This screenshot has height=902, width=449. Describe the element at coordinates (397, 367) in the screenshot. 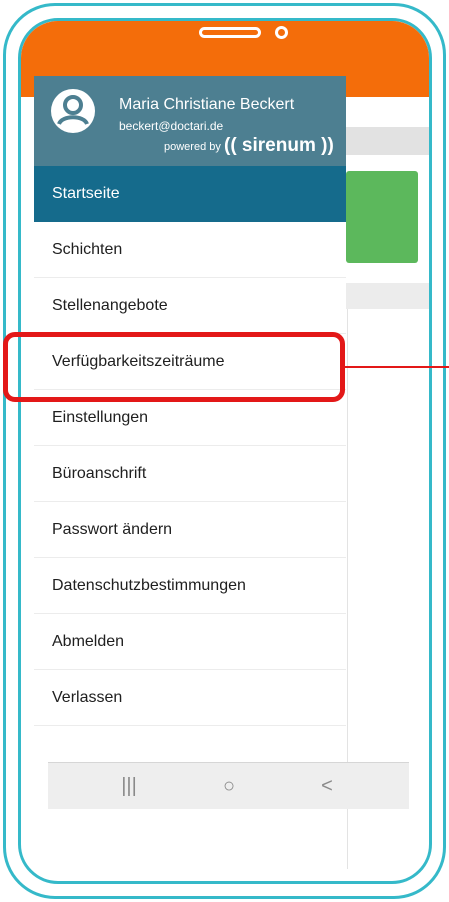

I see `highlight-pointer-line` at that location.